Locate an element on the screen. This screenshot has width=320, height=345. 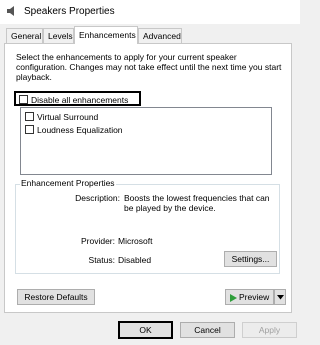
preview-label: Preview is located at coordinates (254, 297).